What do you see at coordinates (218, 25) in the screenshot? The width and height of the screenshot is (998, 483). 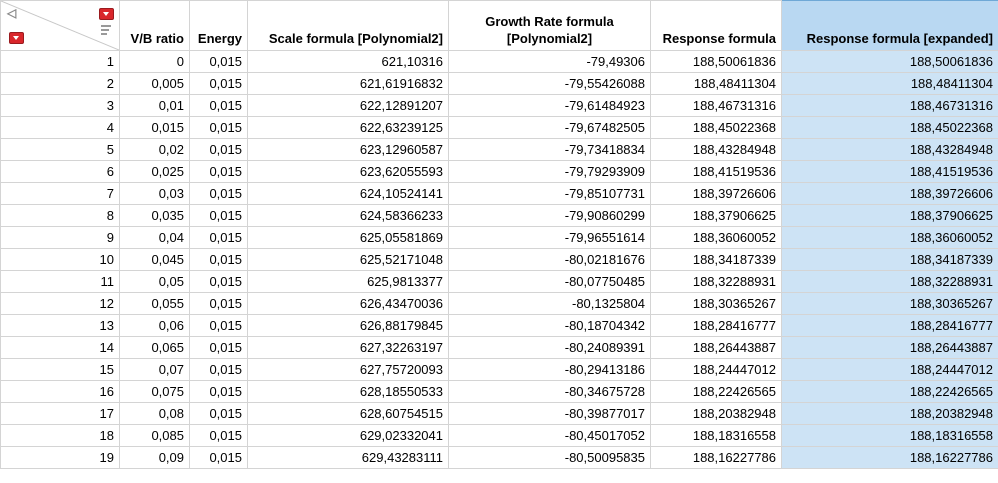 I see `col-header-energy: Energy` at bounding box center [218, 25].